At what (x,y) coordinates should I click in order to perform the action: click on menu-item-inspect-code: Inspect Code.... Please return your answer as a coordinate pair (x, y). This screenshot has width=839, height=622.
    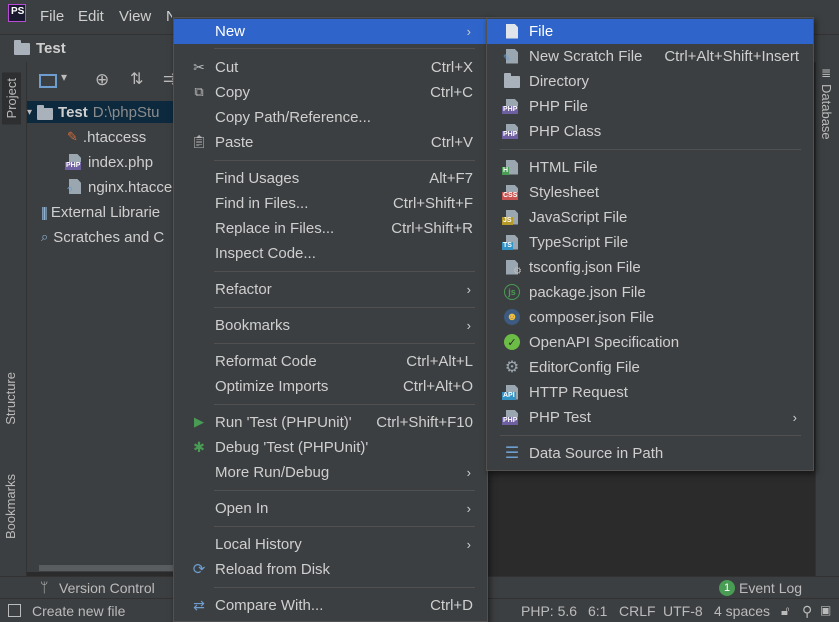
    Looking at the image, I should click on (330, 253).